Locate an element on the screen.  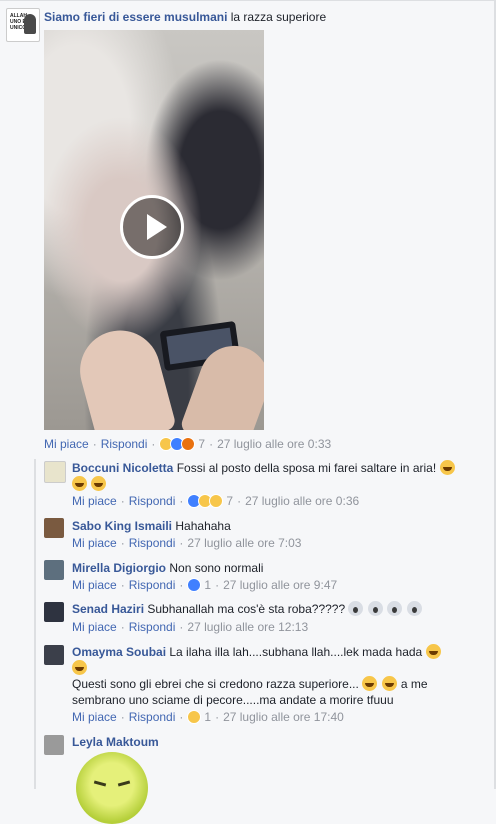
reply-author: Boccuni Nicoletta is located at coordinates (122, 468).